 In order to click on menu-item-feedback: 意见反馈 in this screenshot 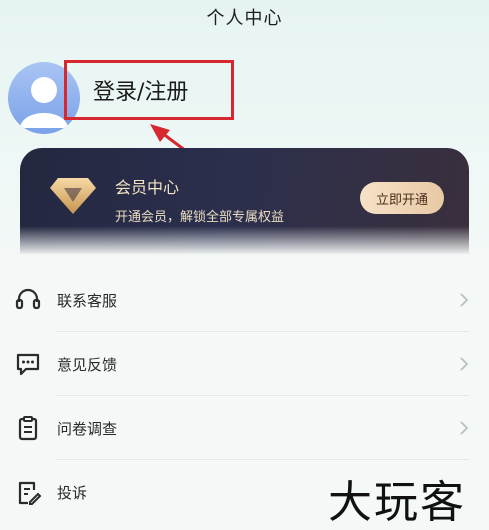, I will do `click(244, 364)`.